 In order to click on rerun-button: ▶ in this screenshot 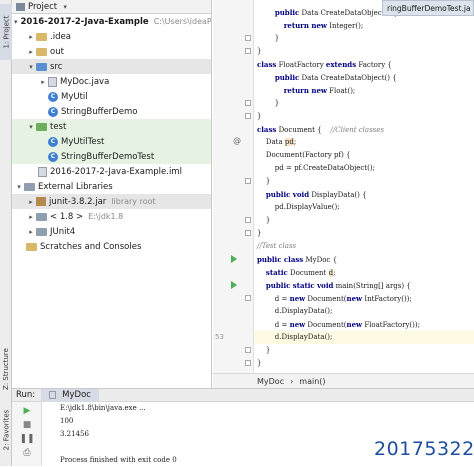, I will do `click(27, 411)`.